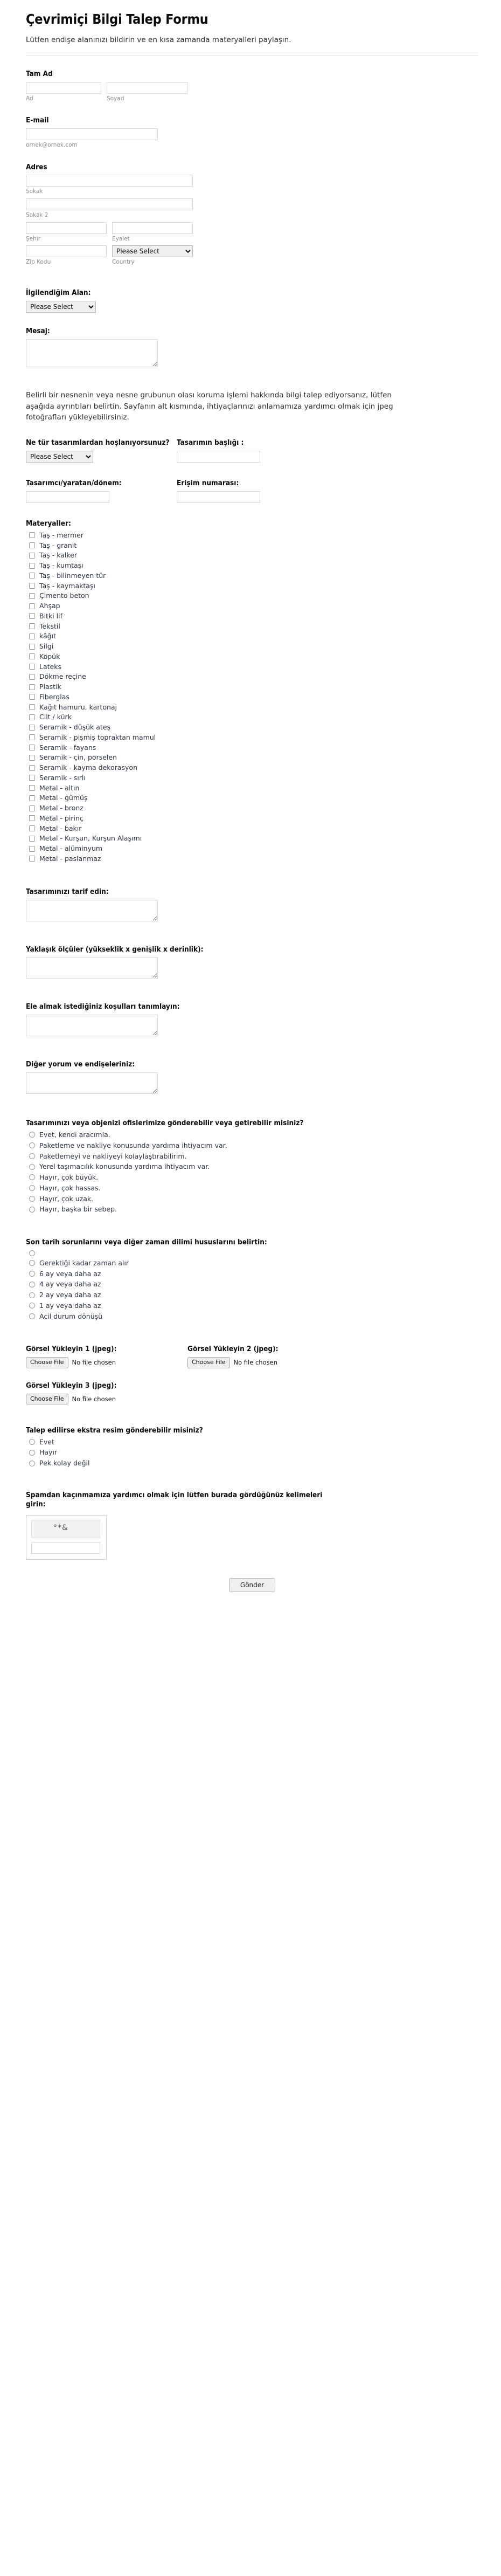 Image resolution: width=501 pixels, height=2576 pixels. Describe the element at coordinates (65, 1548) in the screenshot. I see `captcha-input` at that location.